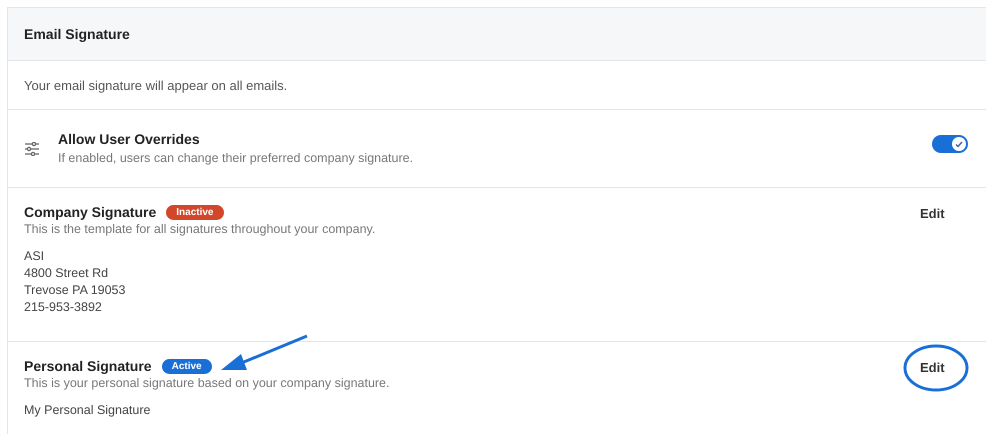 Image resolution: width=986 pixels, height=434 pixels. I want to click on override-hint: If enabled, users can change their preferred company signature., so click(236, 157).